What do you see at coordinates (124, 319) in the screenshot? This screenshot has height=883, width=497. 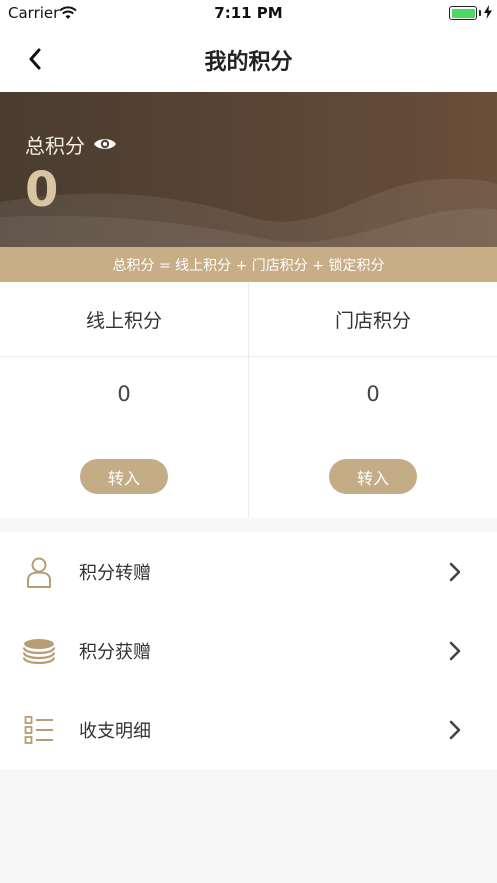 I see `online-points-title: 线上积分` at bounding box center [124, 319].